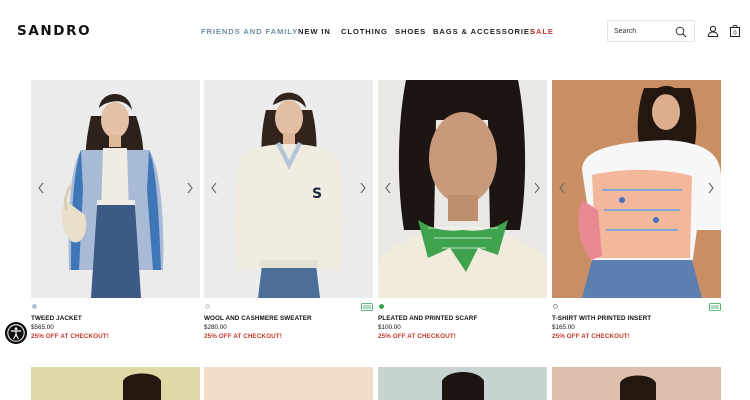 The image size is (750, 400). What do you see at coordinates (410, 31) in the screenshot?
I see `nav-shoes: SHOES` at bounding box center [410, 31].